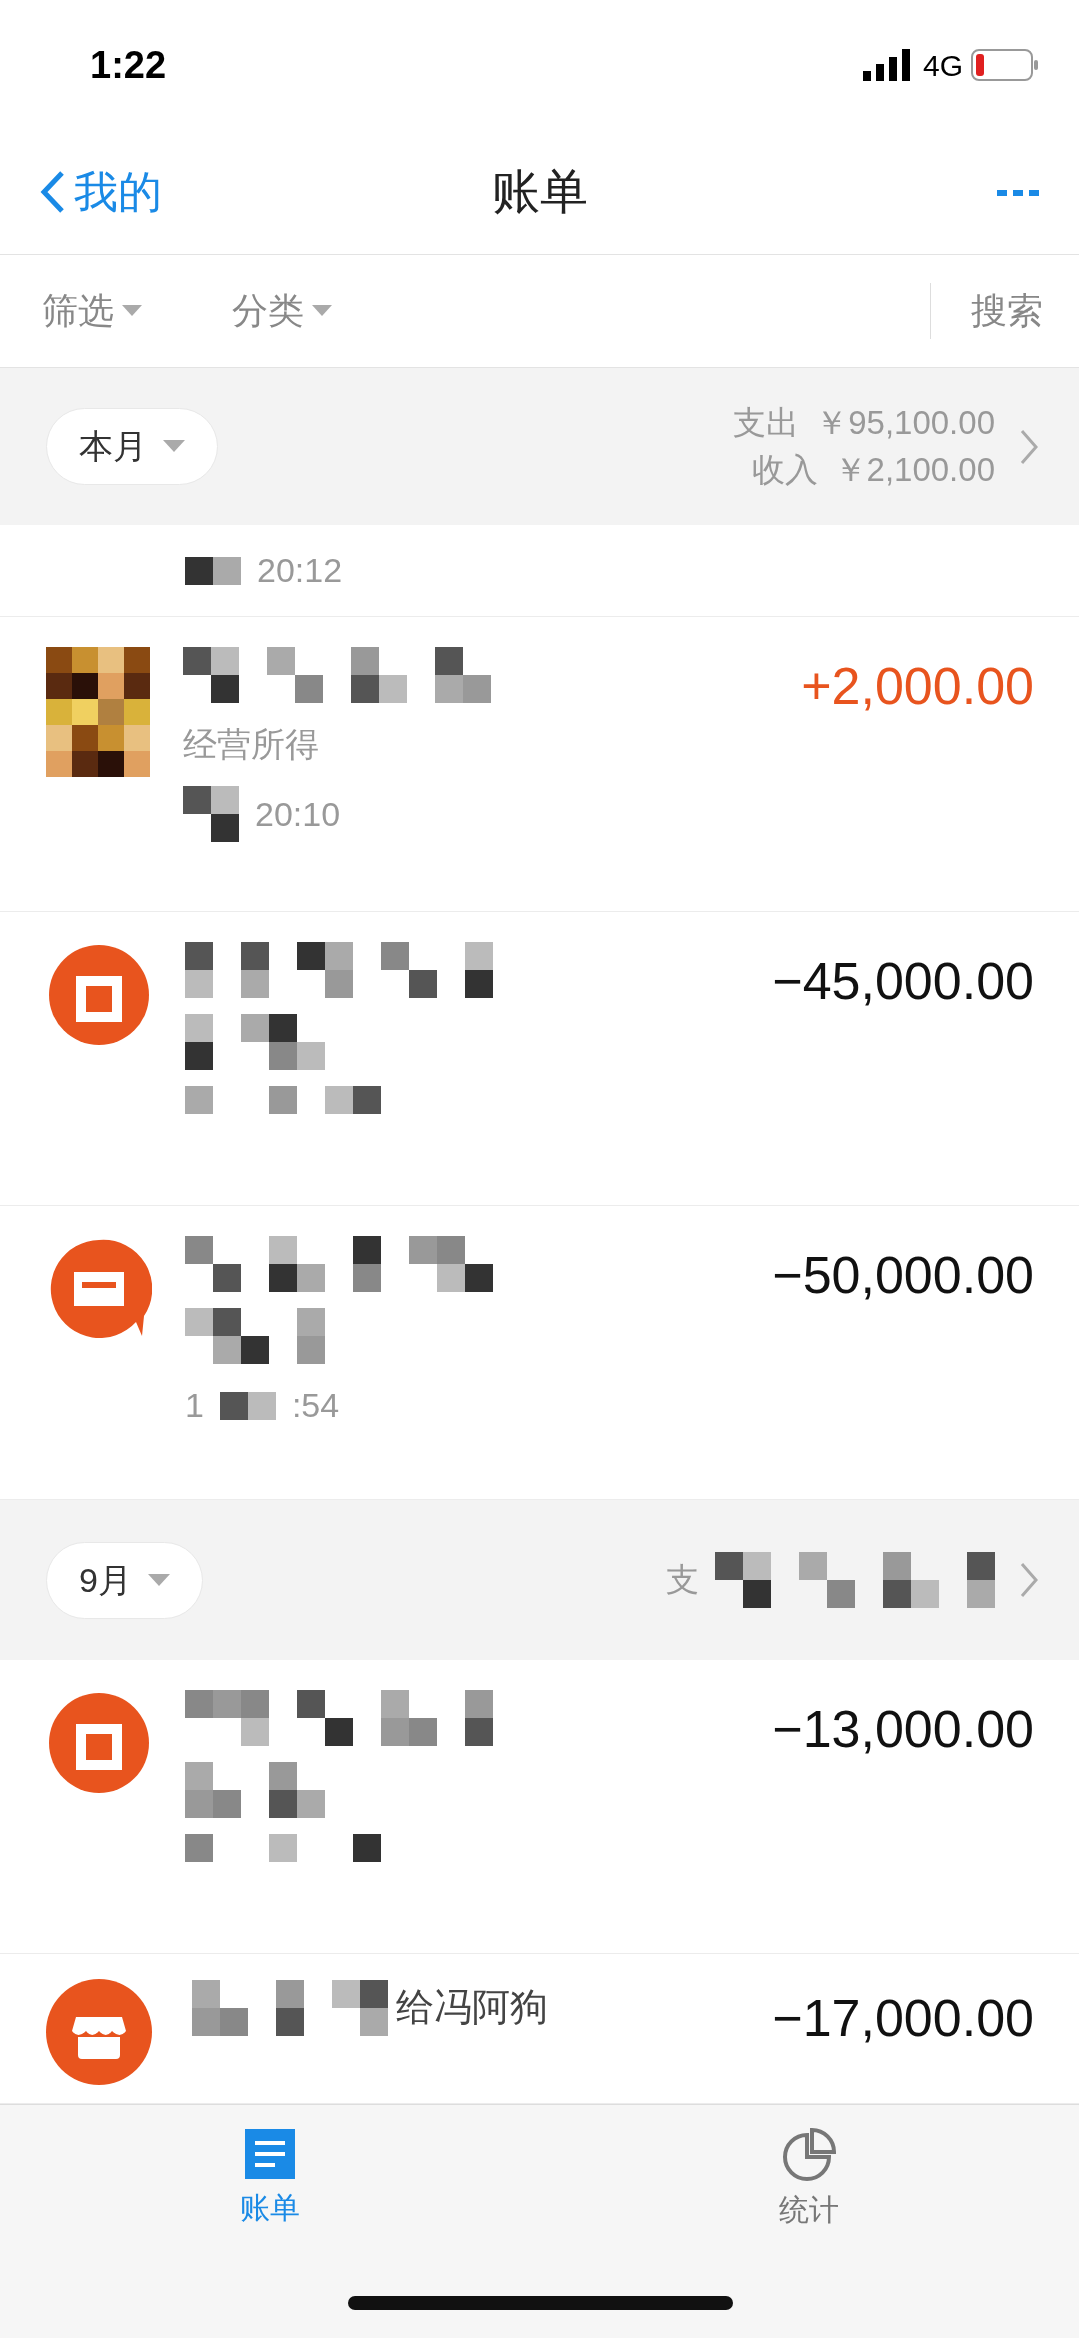 The image size is (1079, 2338). I want to click on tab-button: 统计, so click(809, 2179).